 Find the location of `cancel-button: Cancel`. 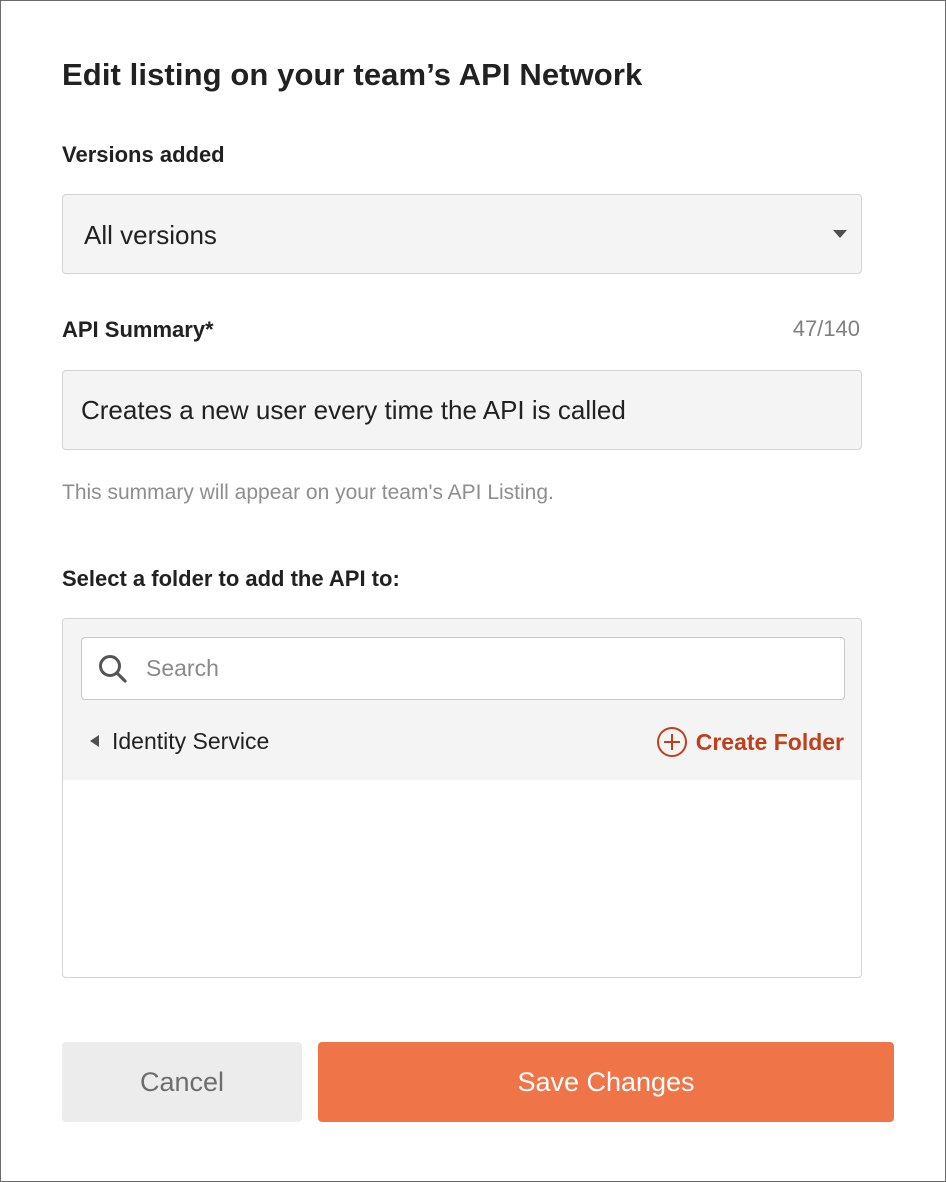

cancel-button: Cancel is located at coordinates (182, 1082).